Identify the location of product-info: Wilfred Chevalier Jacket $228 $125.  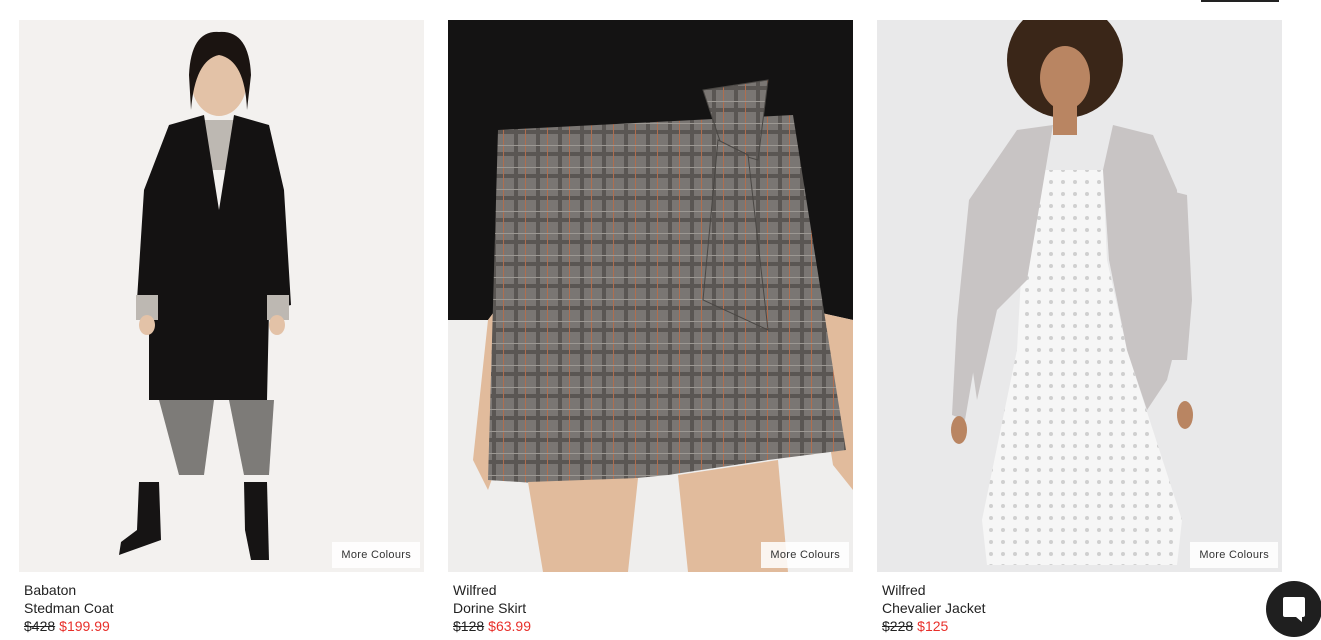
(1079, 608).